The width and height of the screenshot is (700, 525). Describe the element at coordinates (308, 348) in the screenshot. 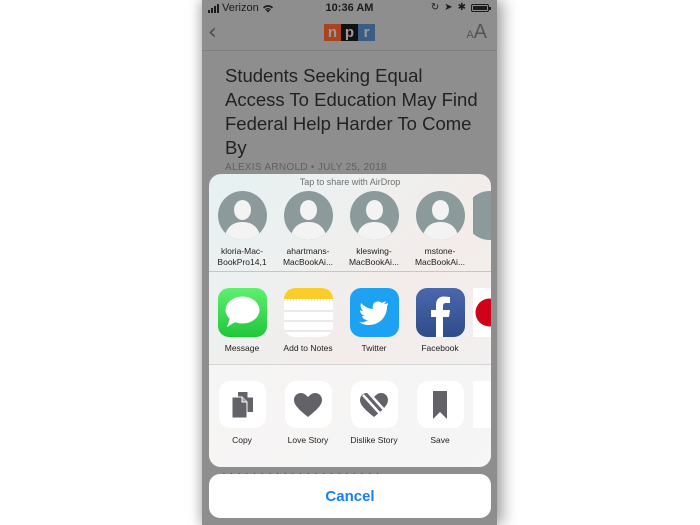

I see `share-app-label: Add to Notes` at that location.